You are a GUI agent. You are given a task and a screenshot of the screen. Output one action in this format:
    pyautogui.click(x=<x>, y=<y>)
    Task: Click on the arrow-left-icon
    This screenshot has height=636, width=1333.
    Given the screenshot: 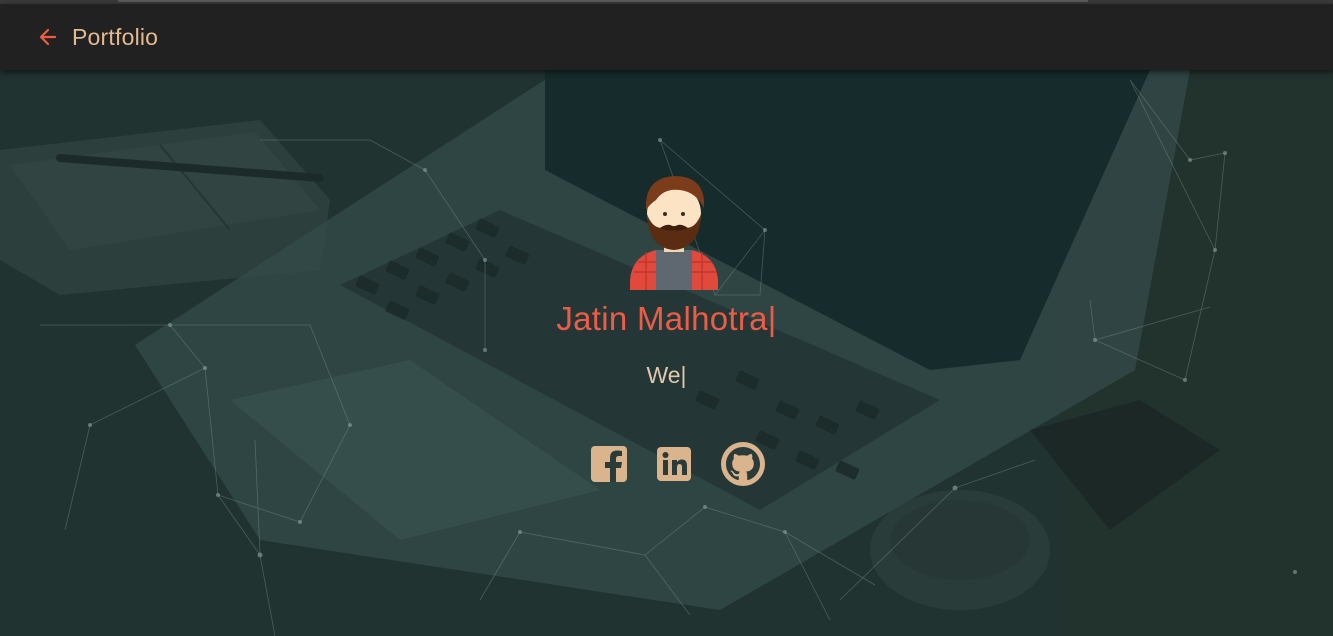 What is the action you would take?
    pyautogui.click(x=48, y=37)
    